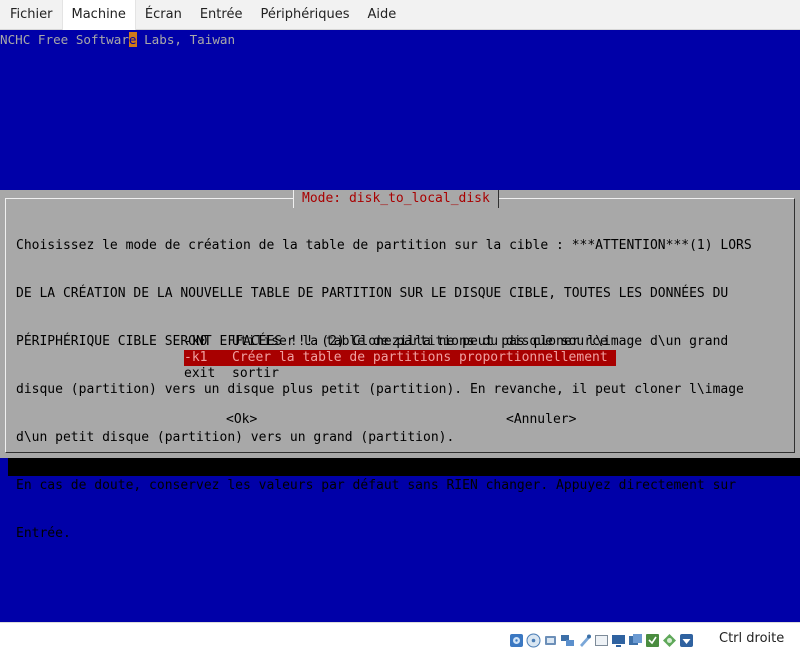  I want to click on option-exit: exit sortir, so click(400, 374).